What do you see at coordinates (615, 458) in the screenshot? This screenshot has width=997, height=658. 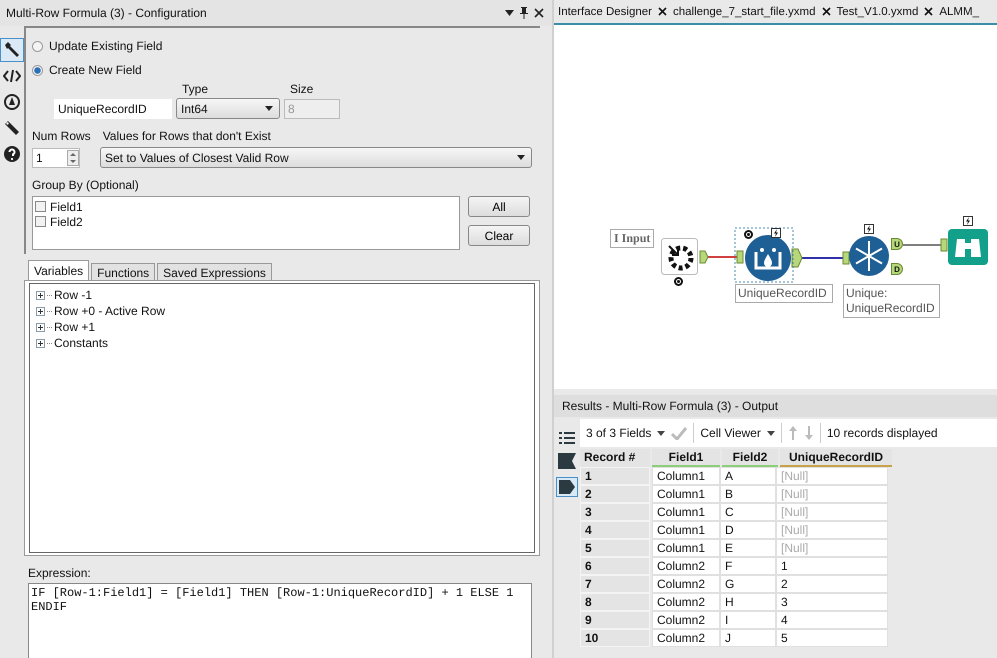 I see `column-header: Record #` at bounding box center [615, 458].